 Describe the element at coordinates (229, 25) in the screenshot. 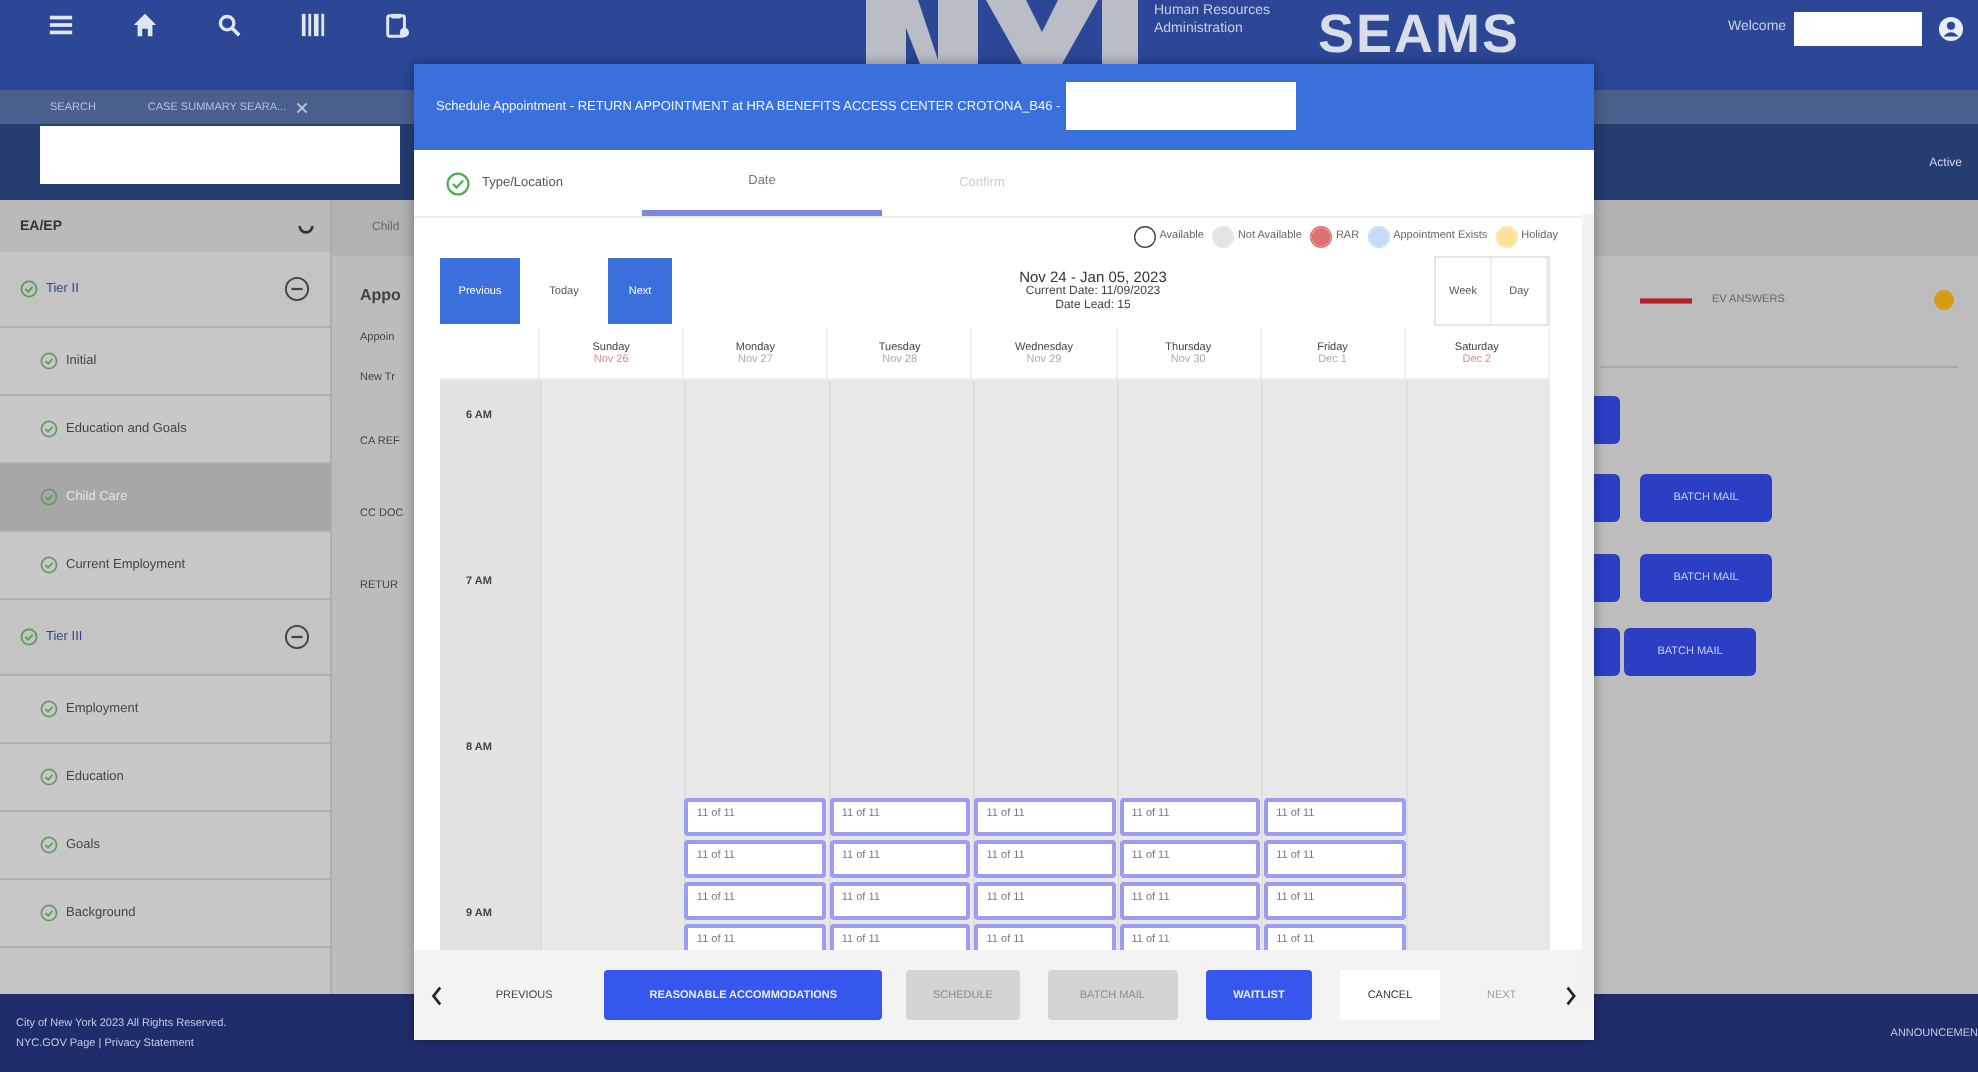

I see `search-icon` at that location.